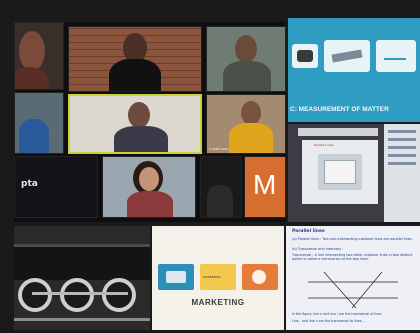 This screenshot has width=420, height=333. I want to click on slide-doc-title: Paralled lines, so click(324, 145).